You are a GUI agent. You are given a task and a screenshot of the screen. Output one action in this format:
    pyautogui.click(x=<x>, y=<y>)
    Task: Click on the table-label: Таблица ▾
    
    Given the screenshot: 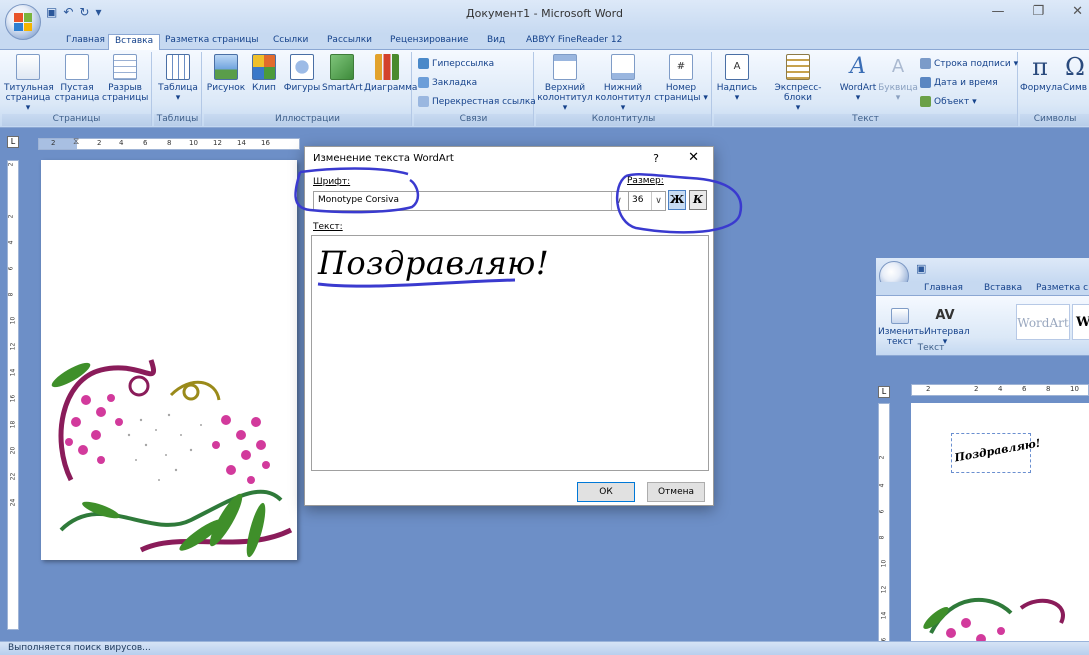 What is the action you would take?
    pyautogui.click(x=178, y=93)
    